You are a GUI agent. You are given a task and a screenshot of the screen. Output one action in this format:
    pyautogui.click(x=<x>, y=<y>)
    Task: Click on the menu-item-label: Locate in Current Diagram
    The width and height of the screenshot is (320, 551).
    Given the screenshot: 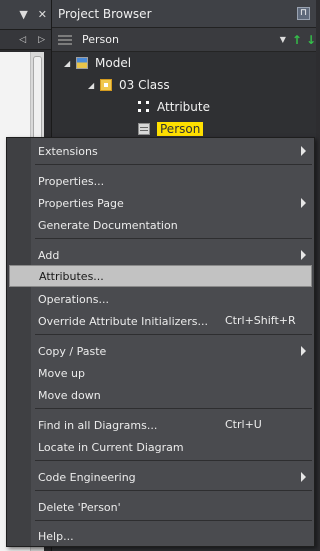 What is the action you would take?
    pyautogui.click(x=111, y=447)
    